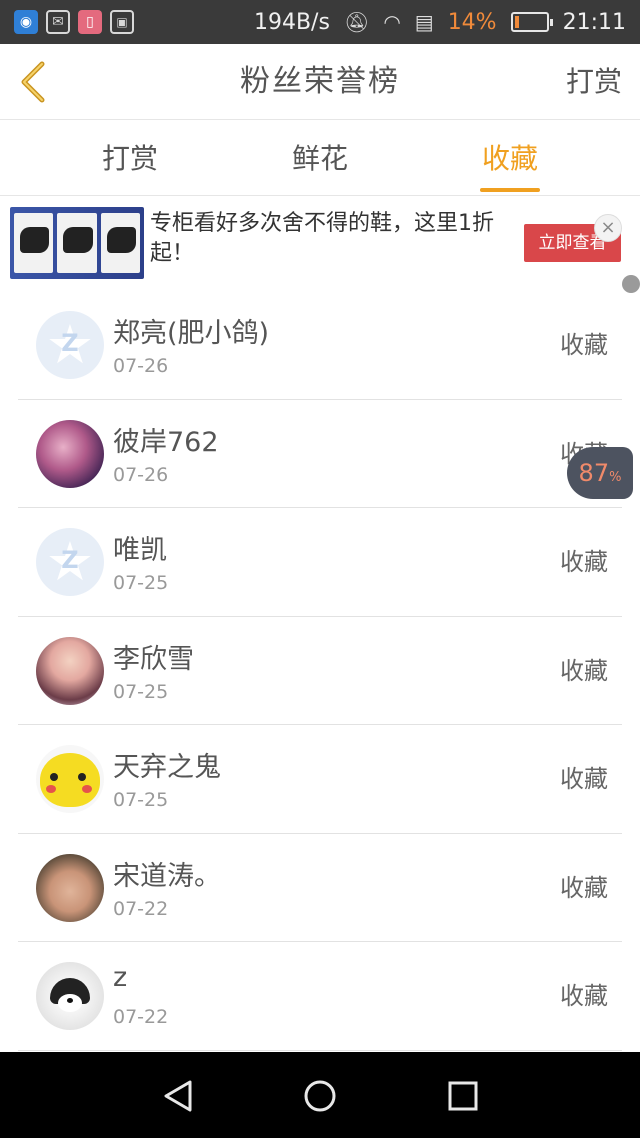 This screenshot has width=640, height=1138. I want to click on wifi-hotspot-icon: ◉, so click(26, 22).